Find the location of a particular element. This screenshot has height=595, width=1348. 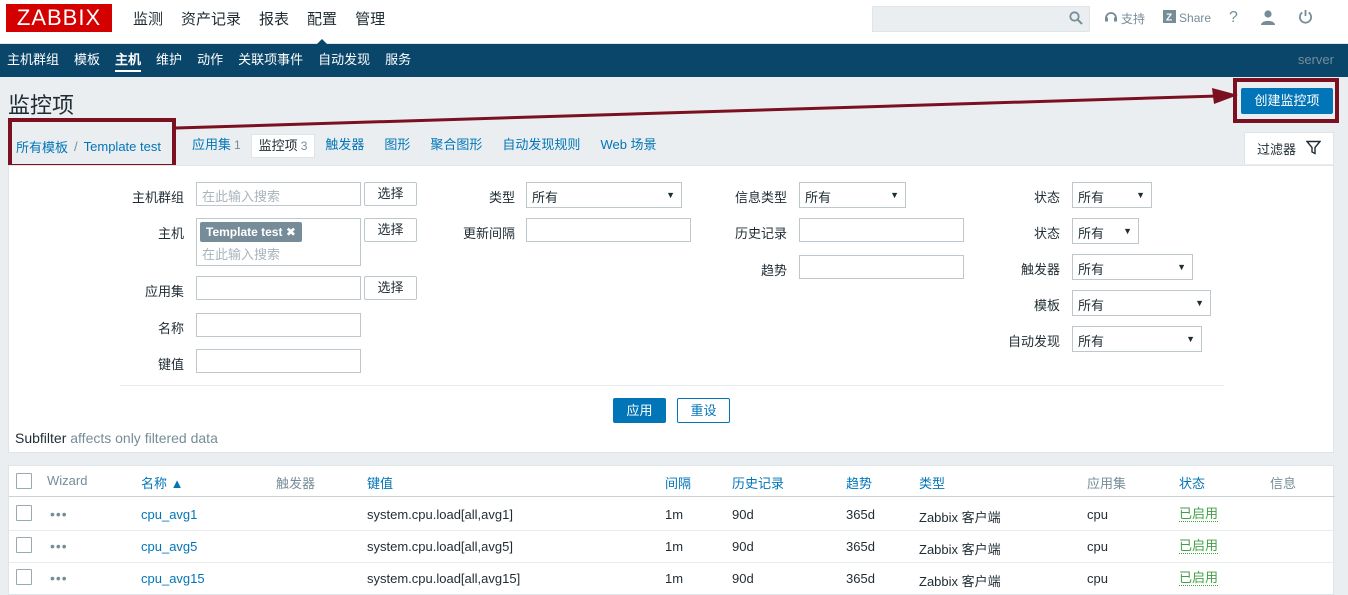

row-divider is located at coordinates (672, 530).